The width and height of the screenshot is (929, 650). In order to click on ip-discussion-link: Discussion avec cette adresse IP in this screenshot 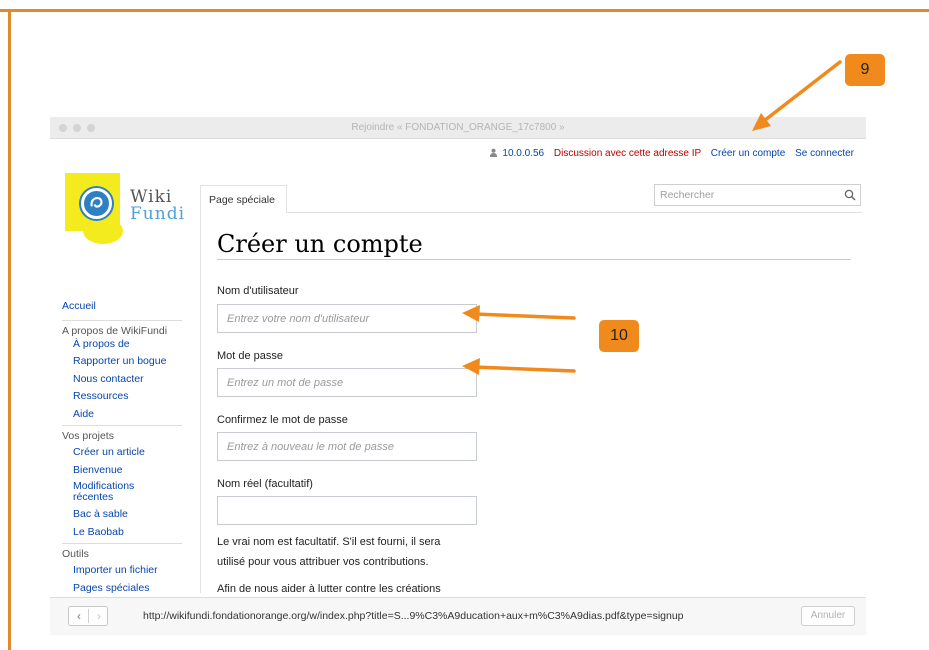, I will do `click(627, 153)`.